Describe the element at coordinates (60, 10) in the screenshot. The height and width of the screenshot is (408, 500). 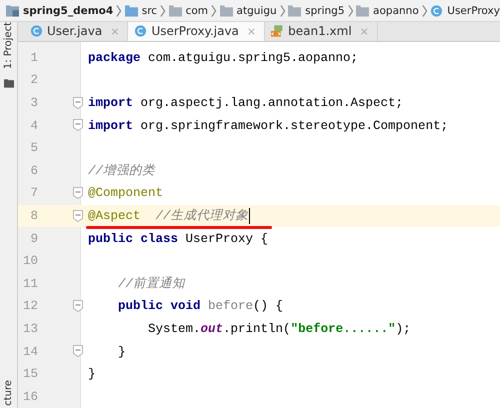
I see `breadcrumb-item: spring5_demo4` at that location.